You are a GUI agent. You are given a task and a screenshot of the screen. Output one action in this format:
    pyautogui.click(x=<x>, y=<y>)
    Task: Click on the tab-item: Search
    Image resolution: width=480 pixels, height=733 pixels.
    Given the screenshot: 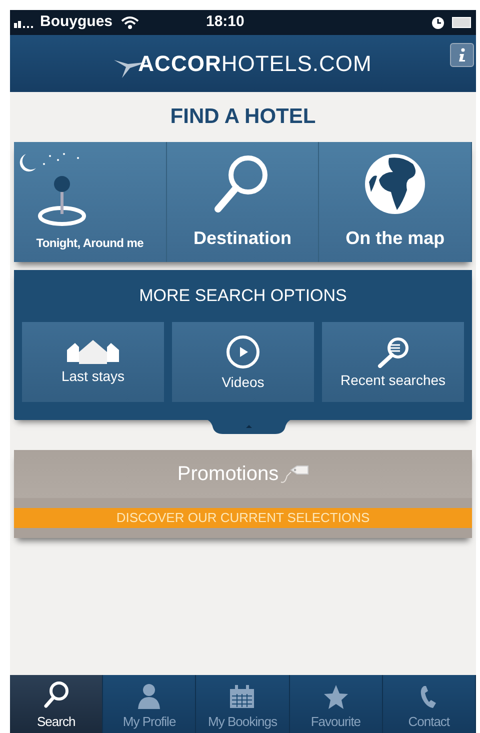 What is the action you would take?
    pyautogui.click(x=57, y=704)
    